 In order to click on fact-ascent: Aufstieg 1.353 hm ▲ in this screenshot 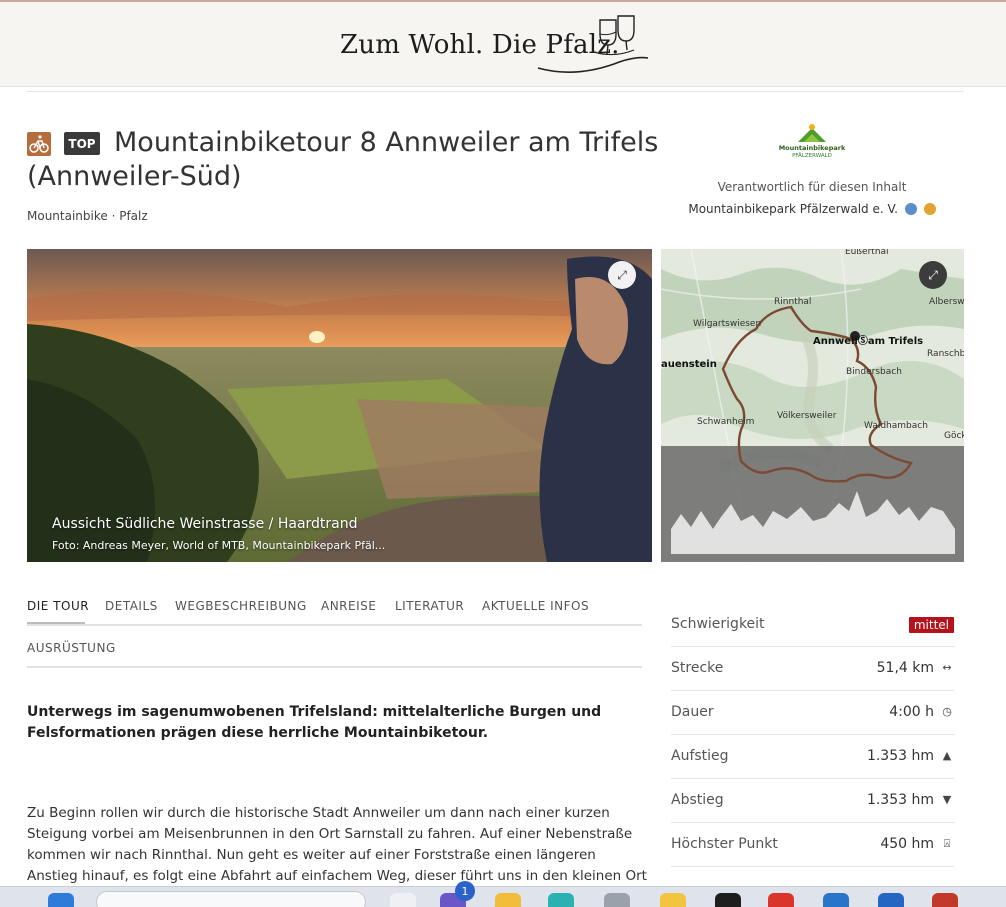, I will do `click(812, 757)`.